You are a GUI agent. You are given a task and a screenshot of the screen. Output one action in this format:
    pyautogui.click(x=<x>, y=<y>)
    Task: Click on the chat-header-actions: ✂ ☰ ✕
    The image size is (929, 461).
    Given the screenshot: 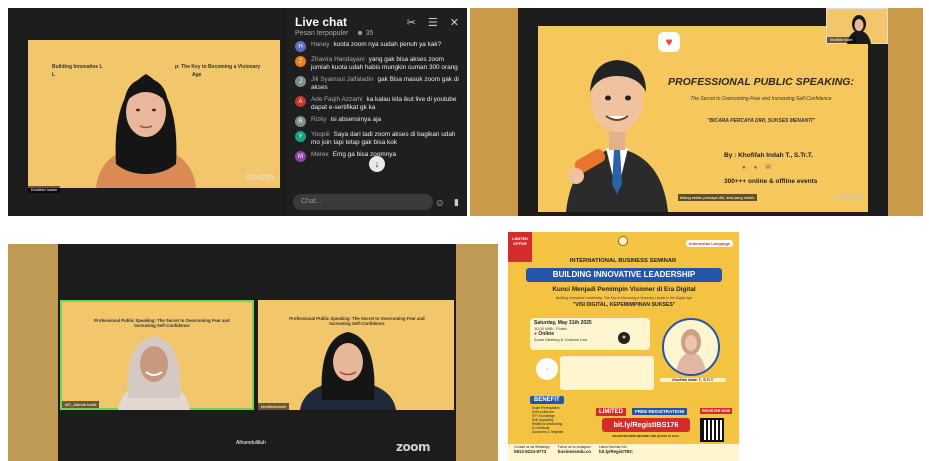 What is the action you would take?
    pyautogui.click(x=433, y=22)
    